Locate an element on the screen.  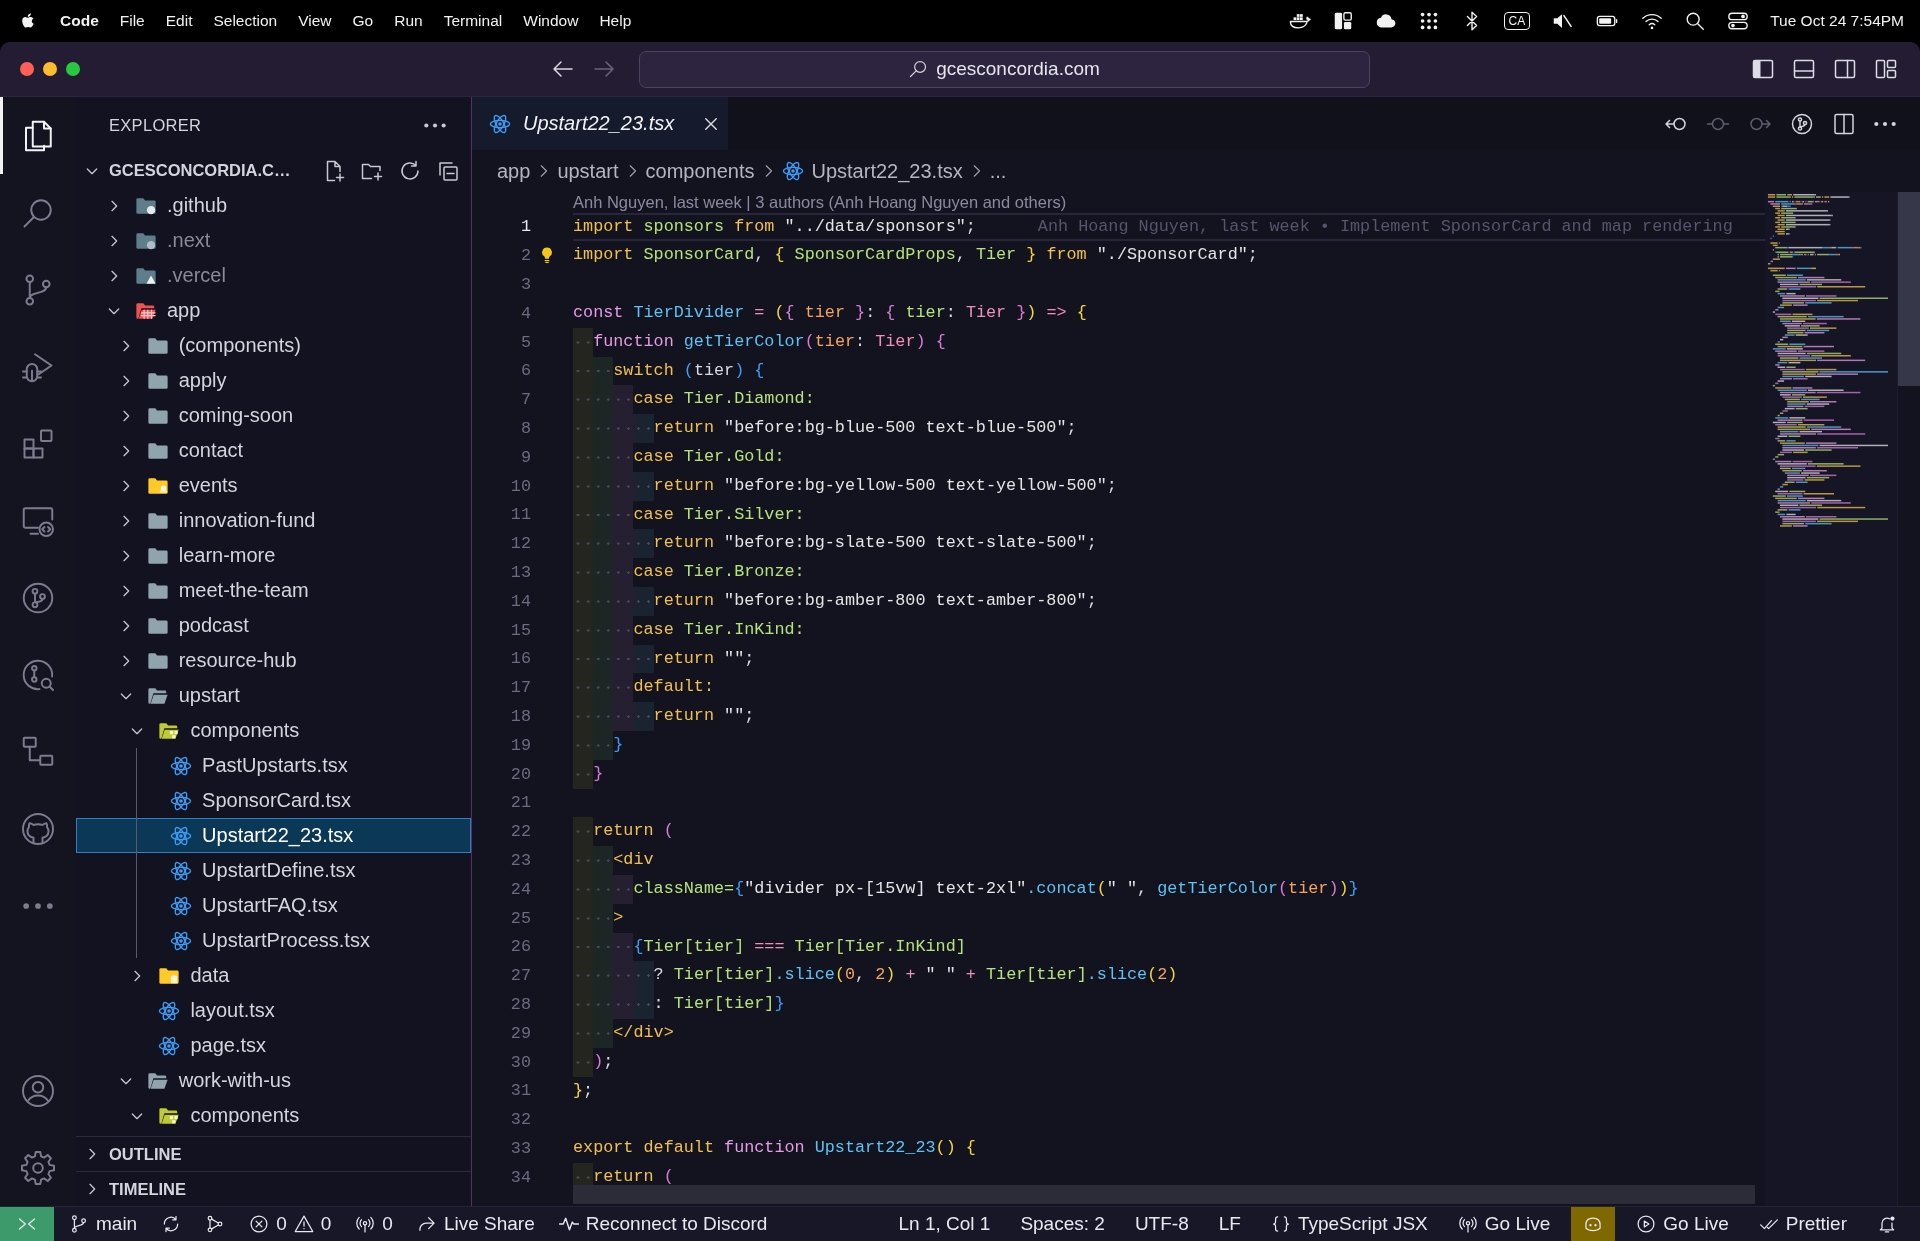
layout-grid-icon is located at coordinates (1886, 69).